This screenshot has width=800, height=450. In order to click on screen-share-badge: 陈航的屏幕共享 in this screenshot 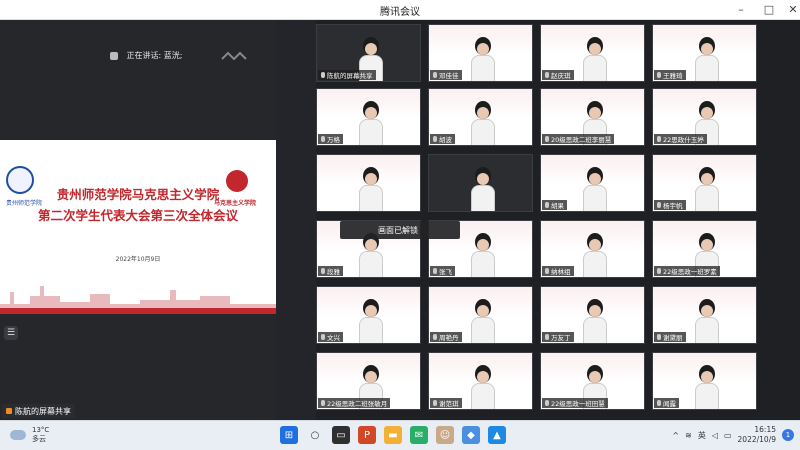, I will do `click(38, 411)`.